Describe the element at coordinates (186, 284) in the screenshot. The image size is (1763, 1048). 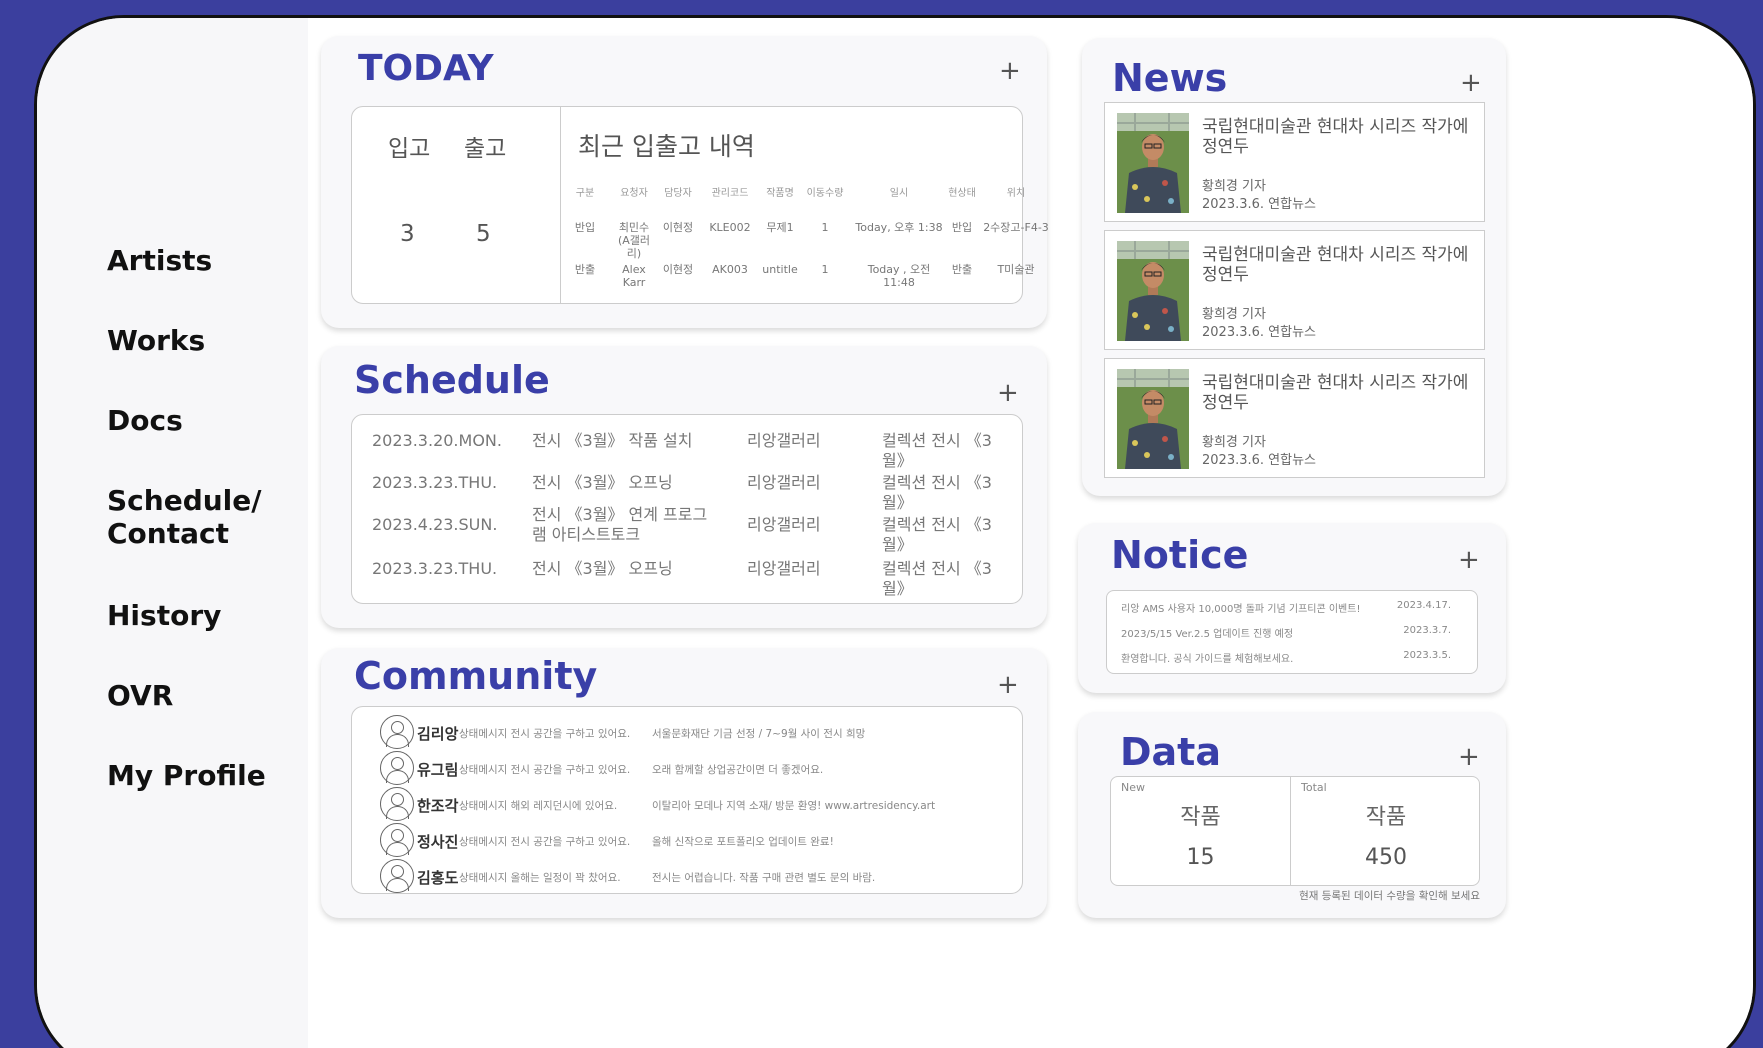
I see `nav-artists: Artists` at that location.